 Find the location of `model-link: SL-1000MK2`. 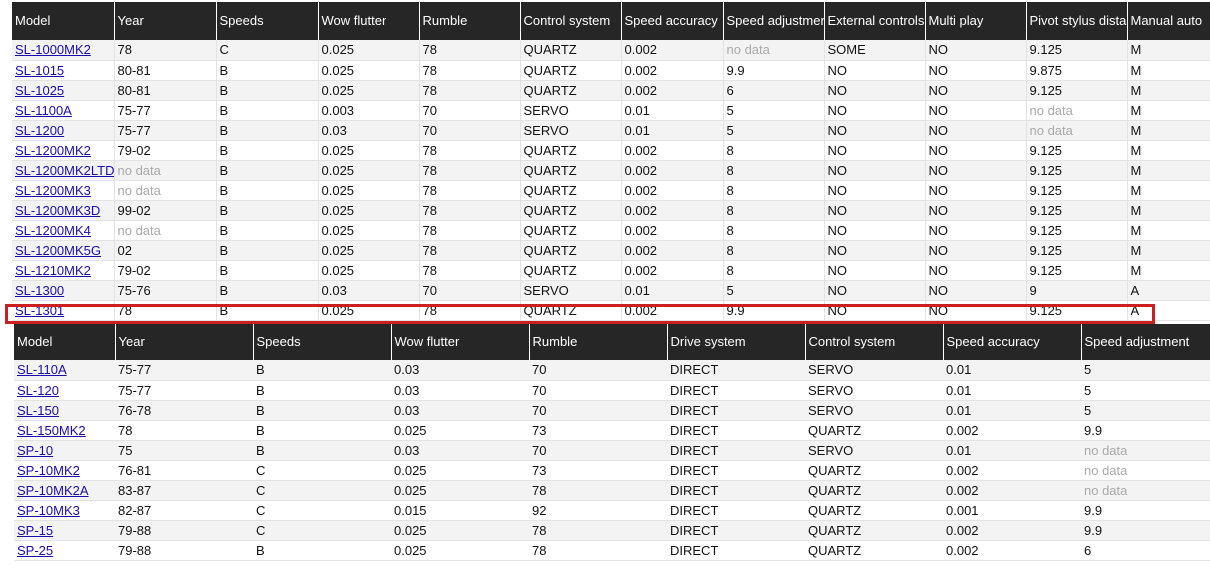

model-link: SL-1000MK2 is located at coordinates (53, 49).